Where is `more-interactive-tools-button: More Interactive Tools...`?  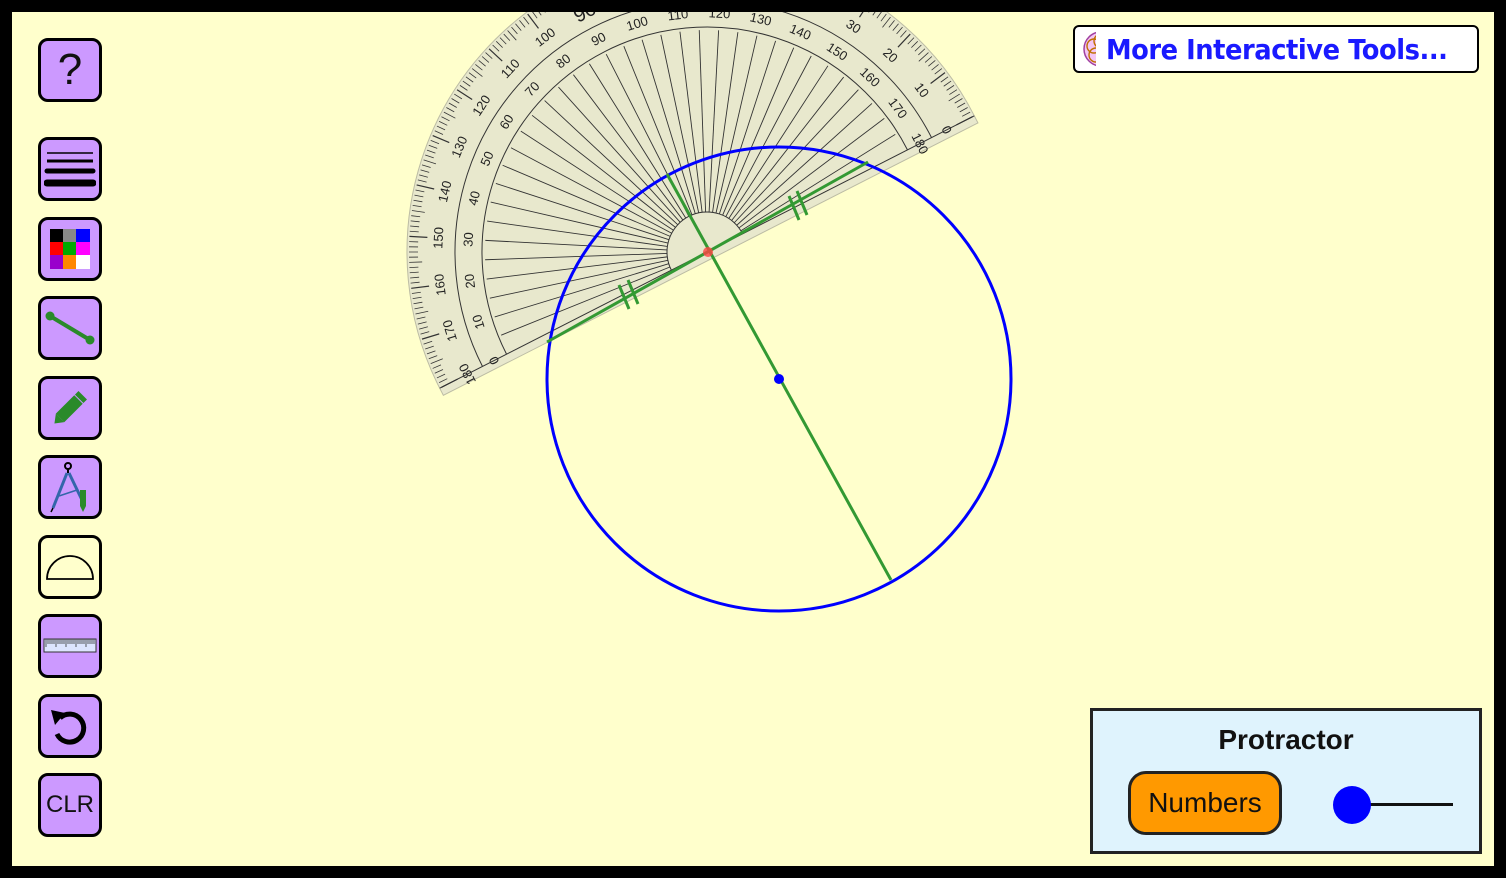 more-interactive-tools-button: More Interactive Tools... is located at coordinates (1276, 49).